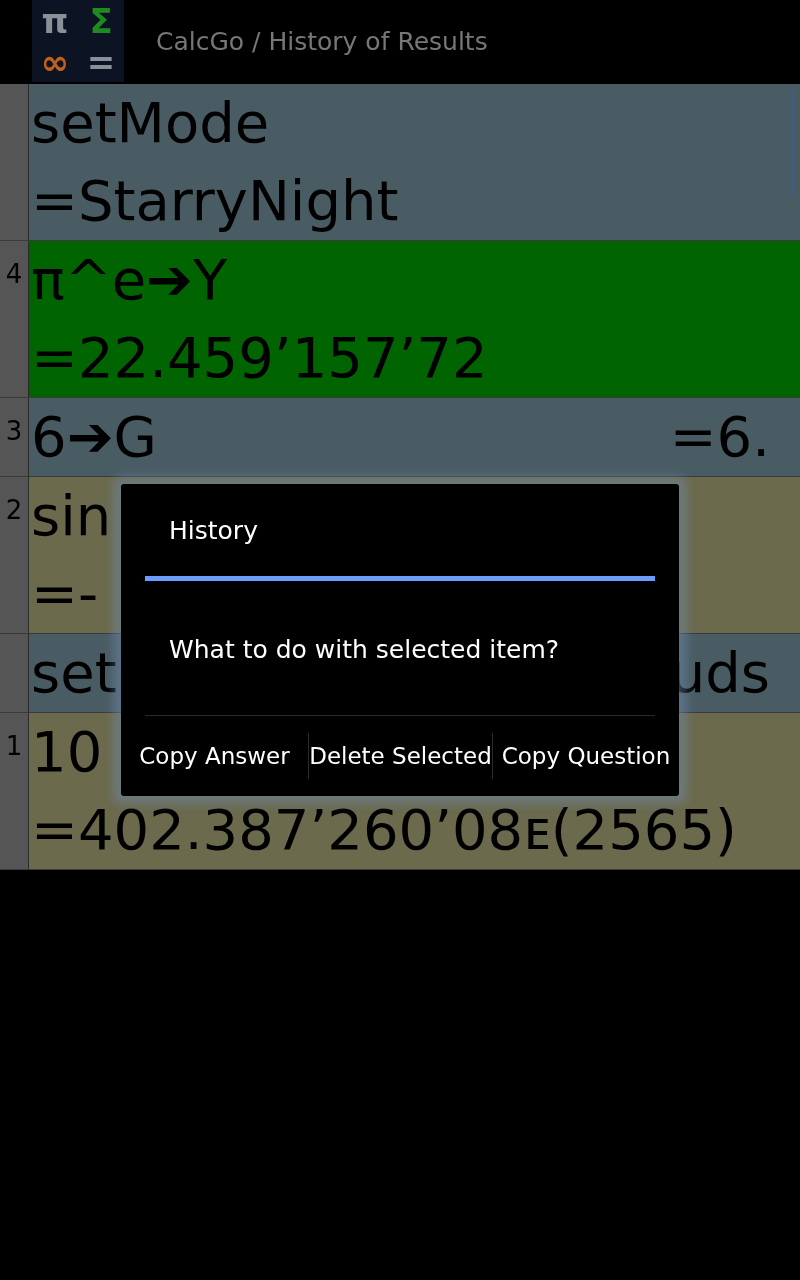 This screenshot has width=800, height=1280. I want to click on row-number: 4, so click(14, 276).